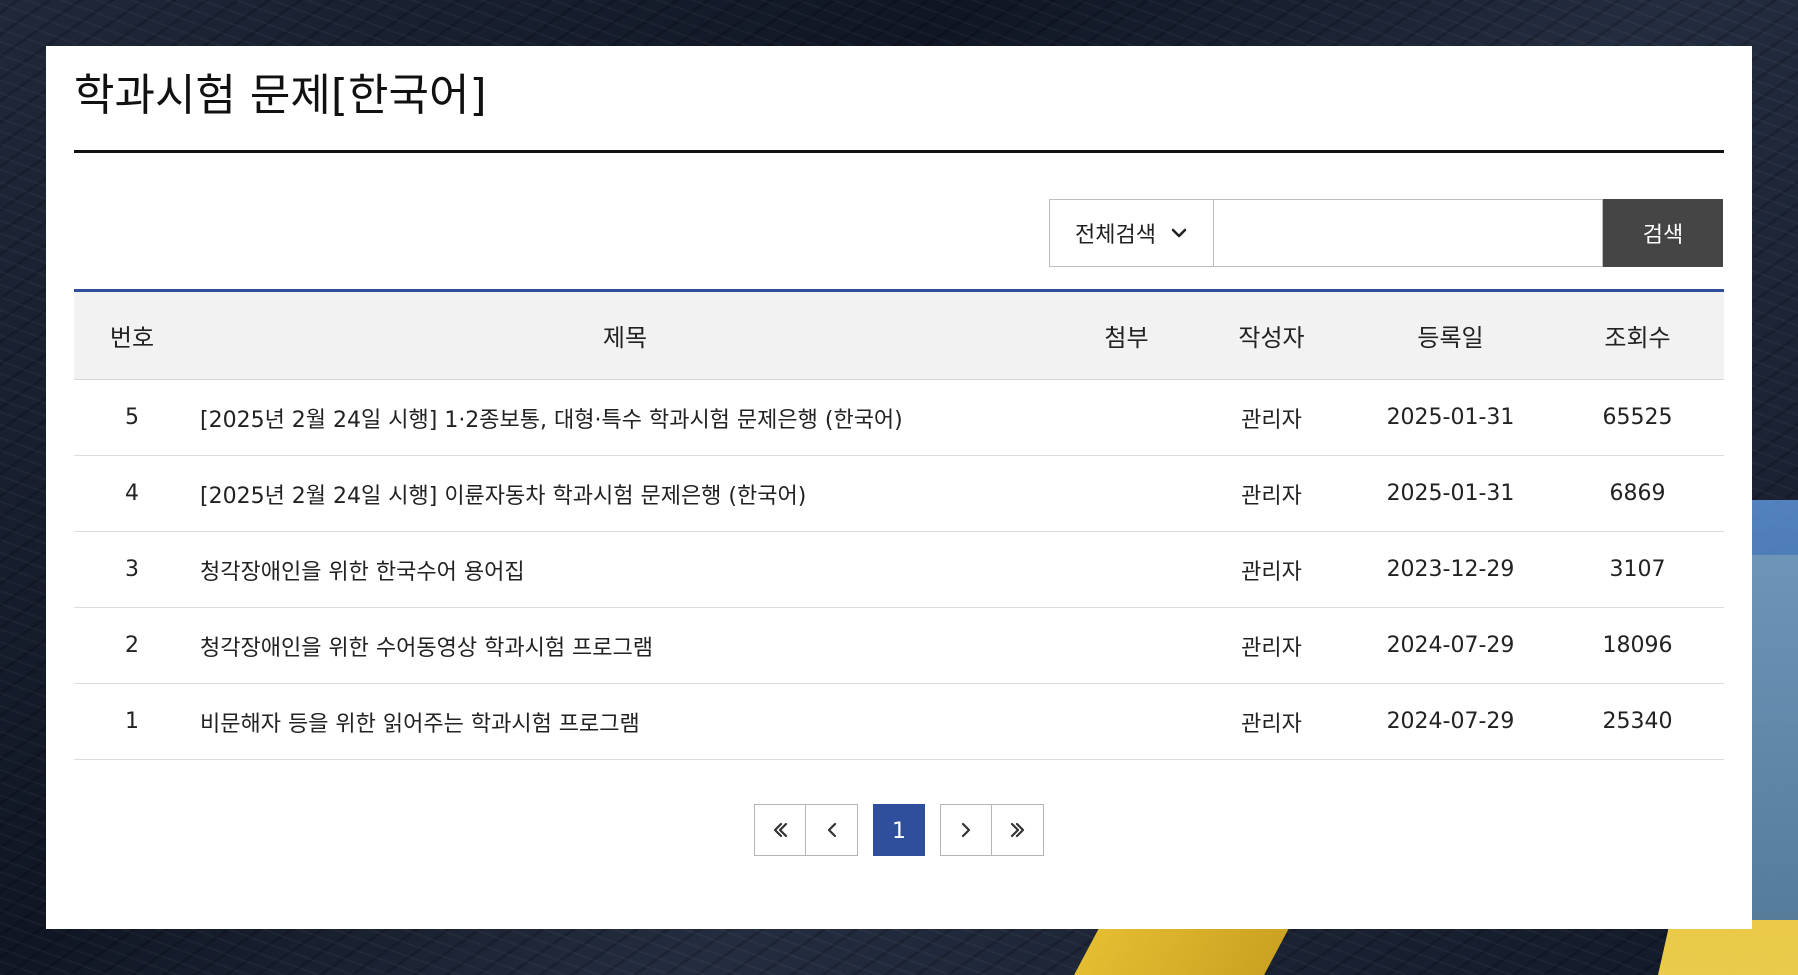  I want to click on row-views: 3107, so click(1637, 569).